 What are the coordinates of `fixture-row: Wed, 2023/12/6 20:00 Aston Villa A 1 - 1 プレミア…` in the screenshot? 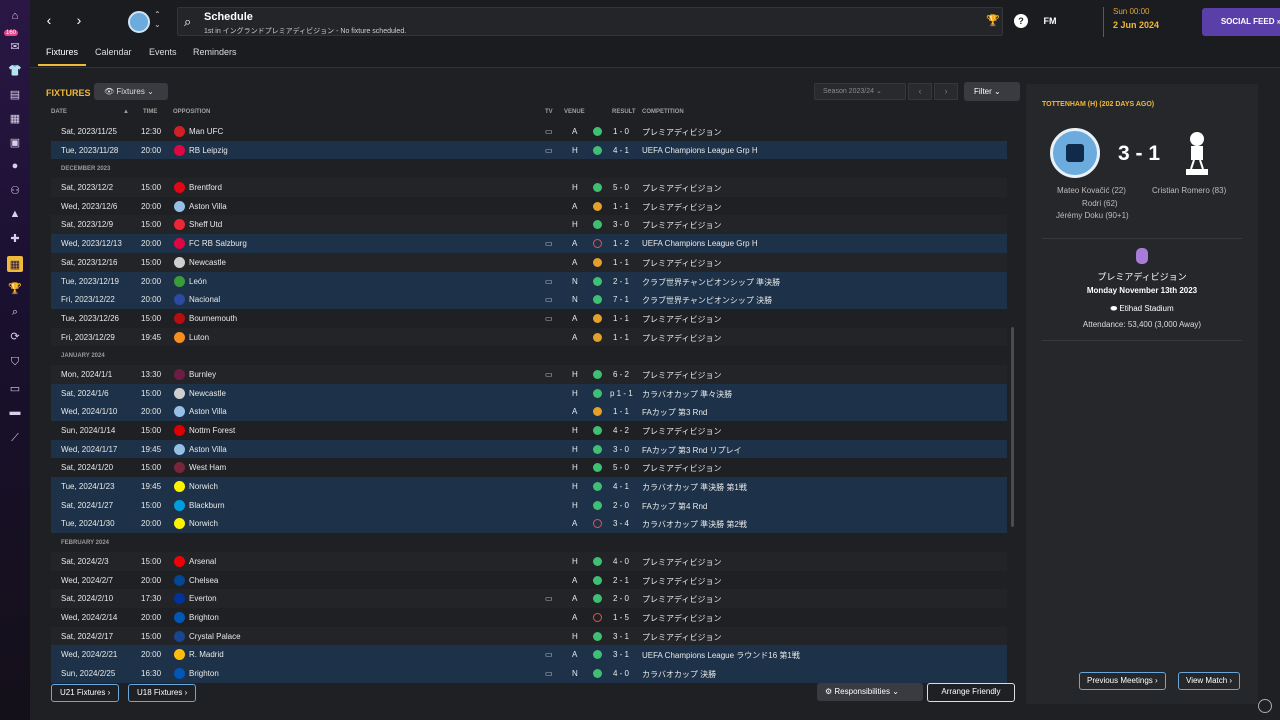 It's located at (529, 206).